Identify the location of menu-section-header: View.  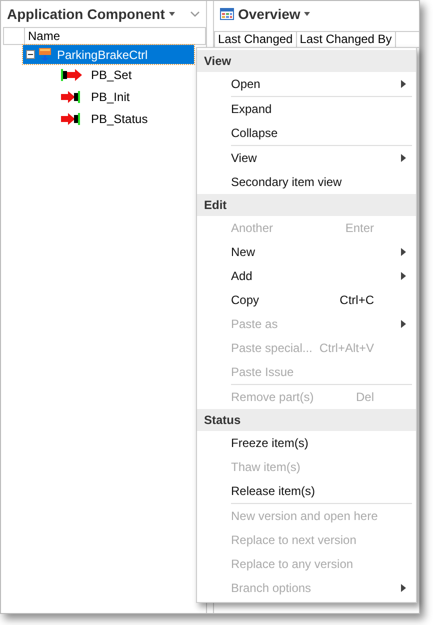
(306, 61).